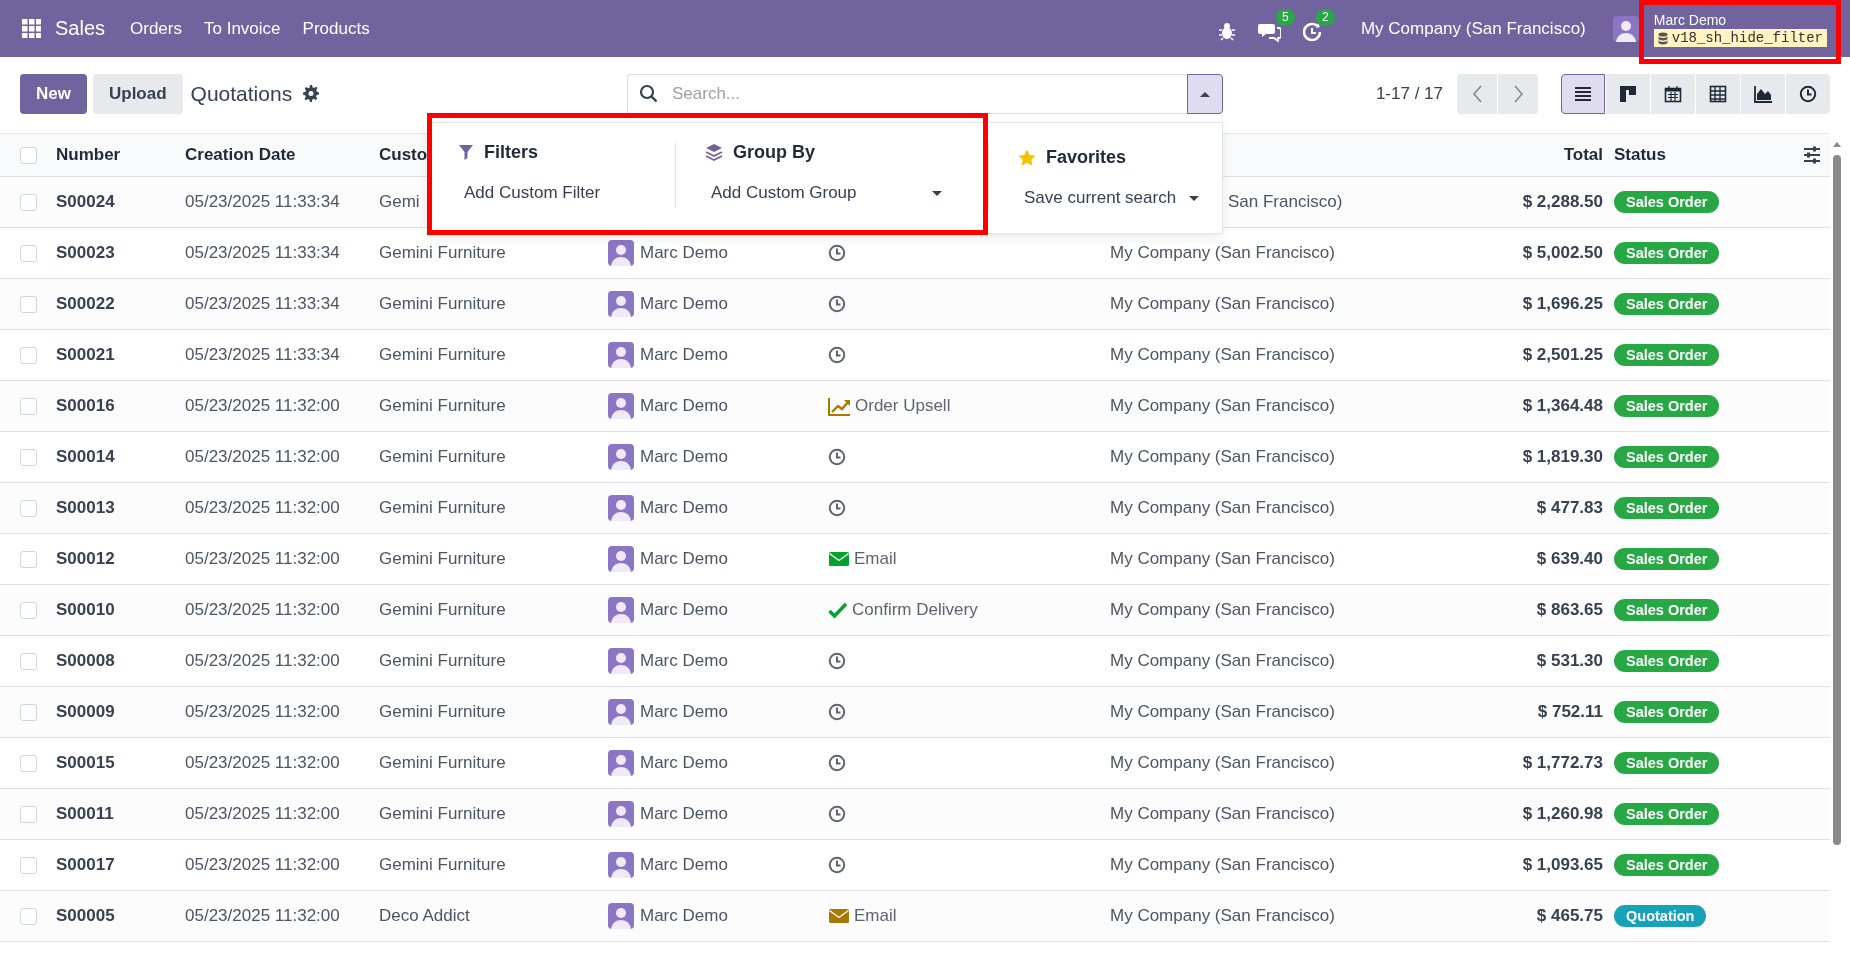 This screenshot has width=1850, height=966. I want to click on column-header: Custo, so click(403, 155).